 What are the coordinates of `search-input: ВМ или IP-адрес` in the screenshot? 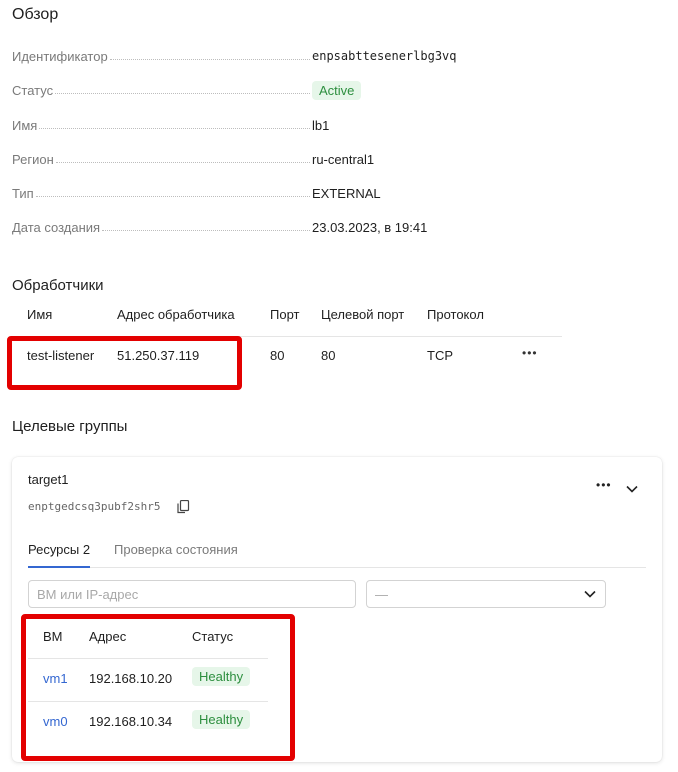 It's located at (192, 594).